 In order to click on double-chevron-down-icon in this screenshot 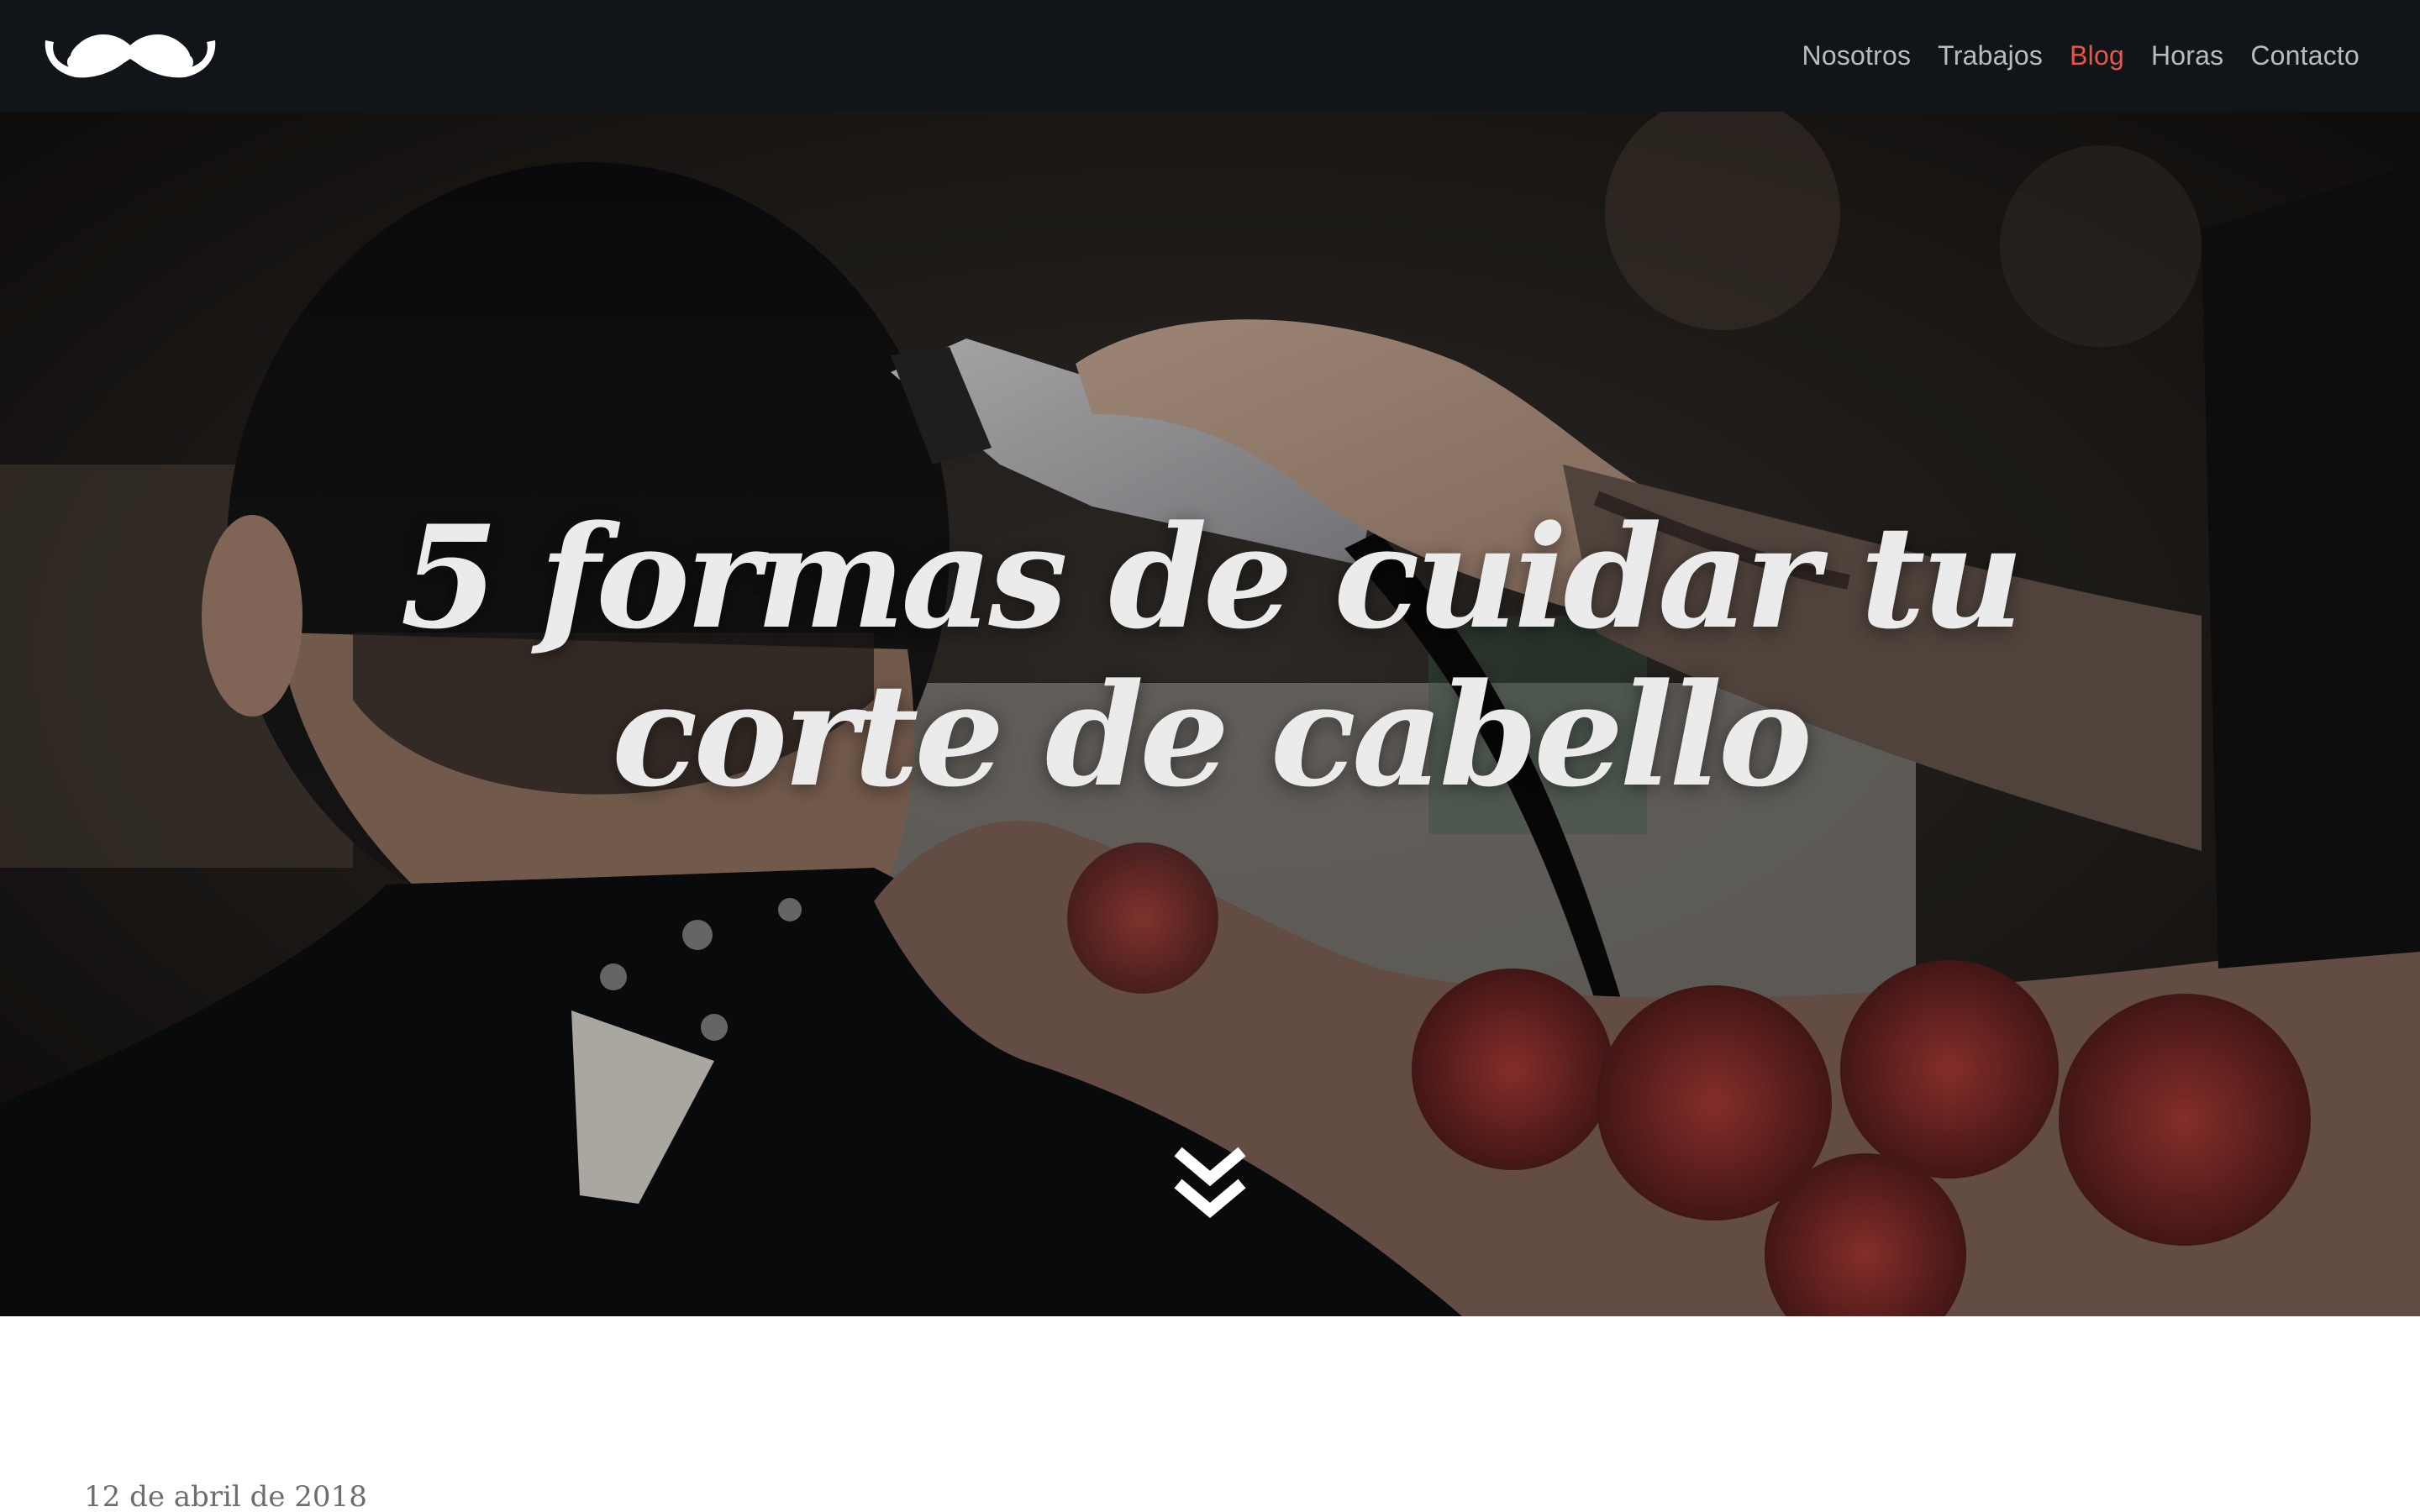, I will do `click(1210, 1183)`.